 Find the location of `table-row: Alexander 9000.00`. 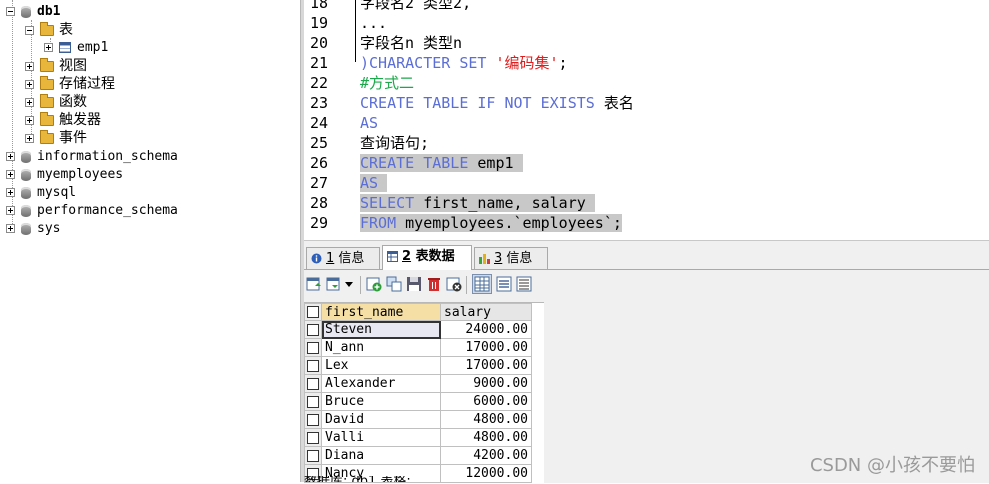

table-row: Alexander 9000.00 is located at coordinates (418, 383).